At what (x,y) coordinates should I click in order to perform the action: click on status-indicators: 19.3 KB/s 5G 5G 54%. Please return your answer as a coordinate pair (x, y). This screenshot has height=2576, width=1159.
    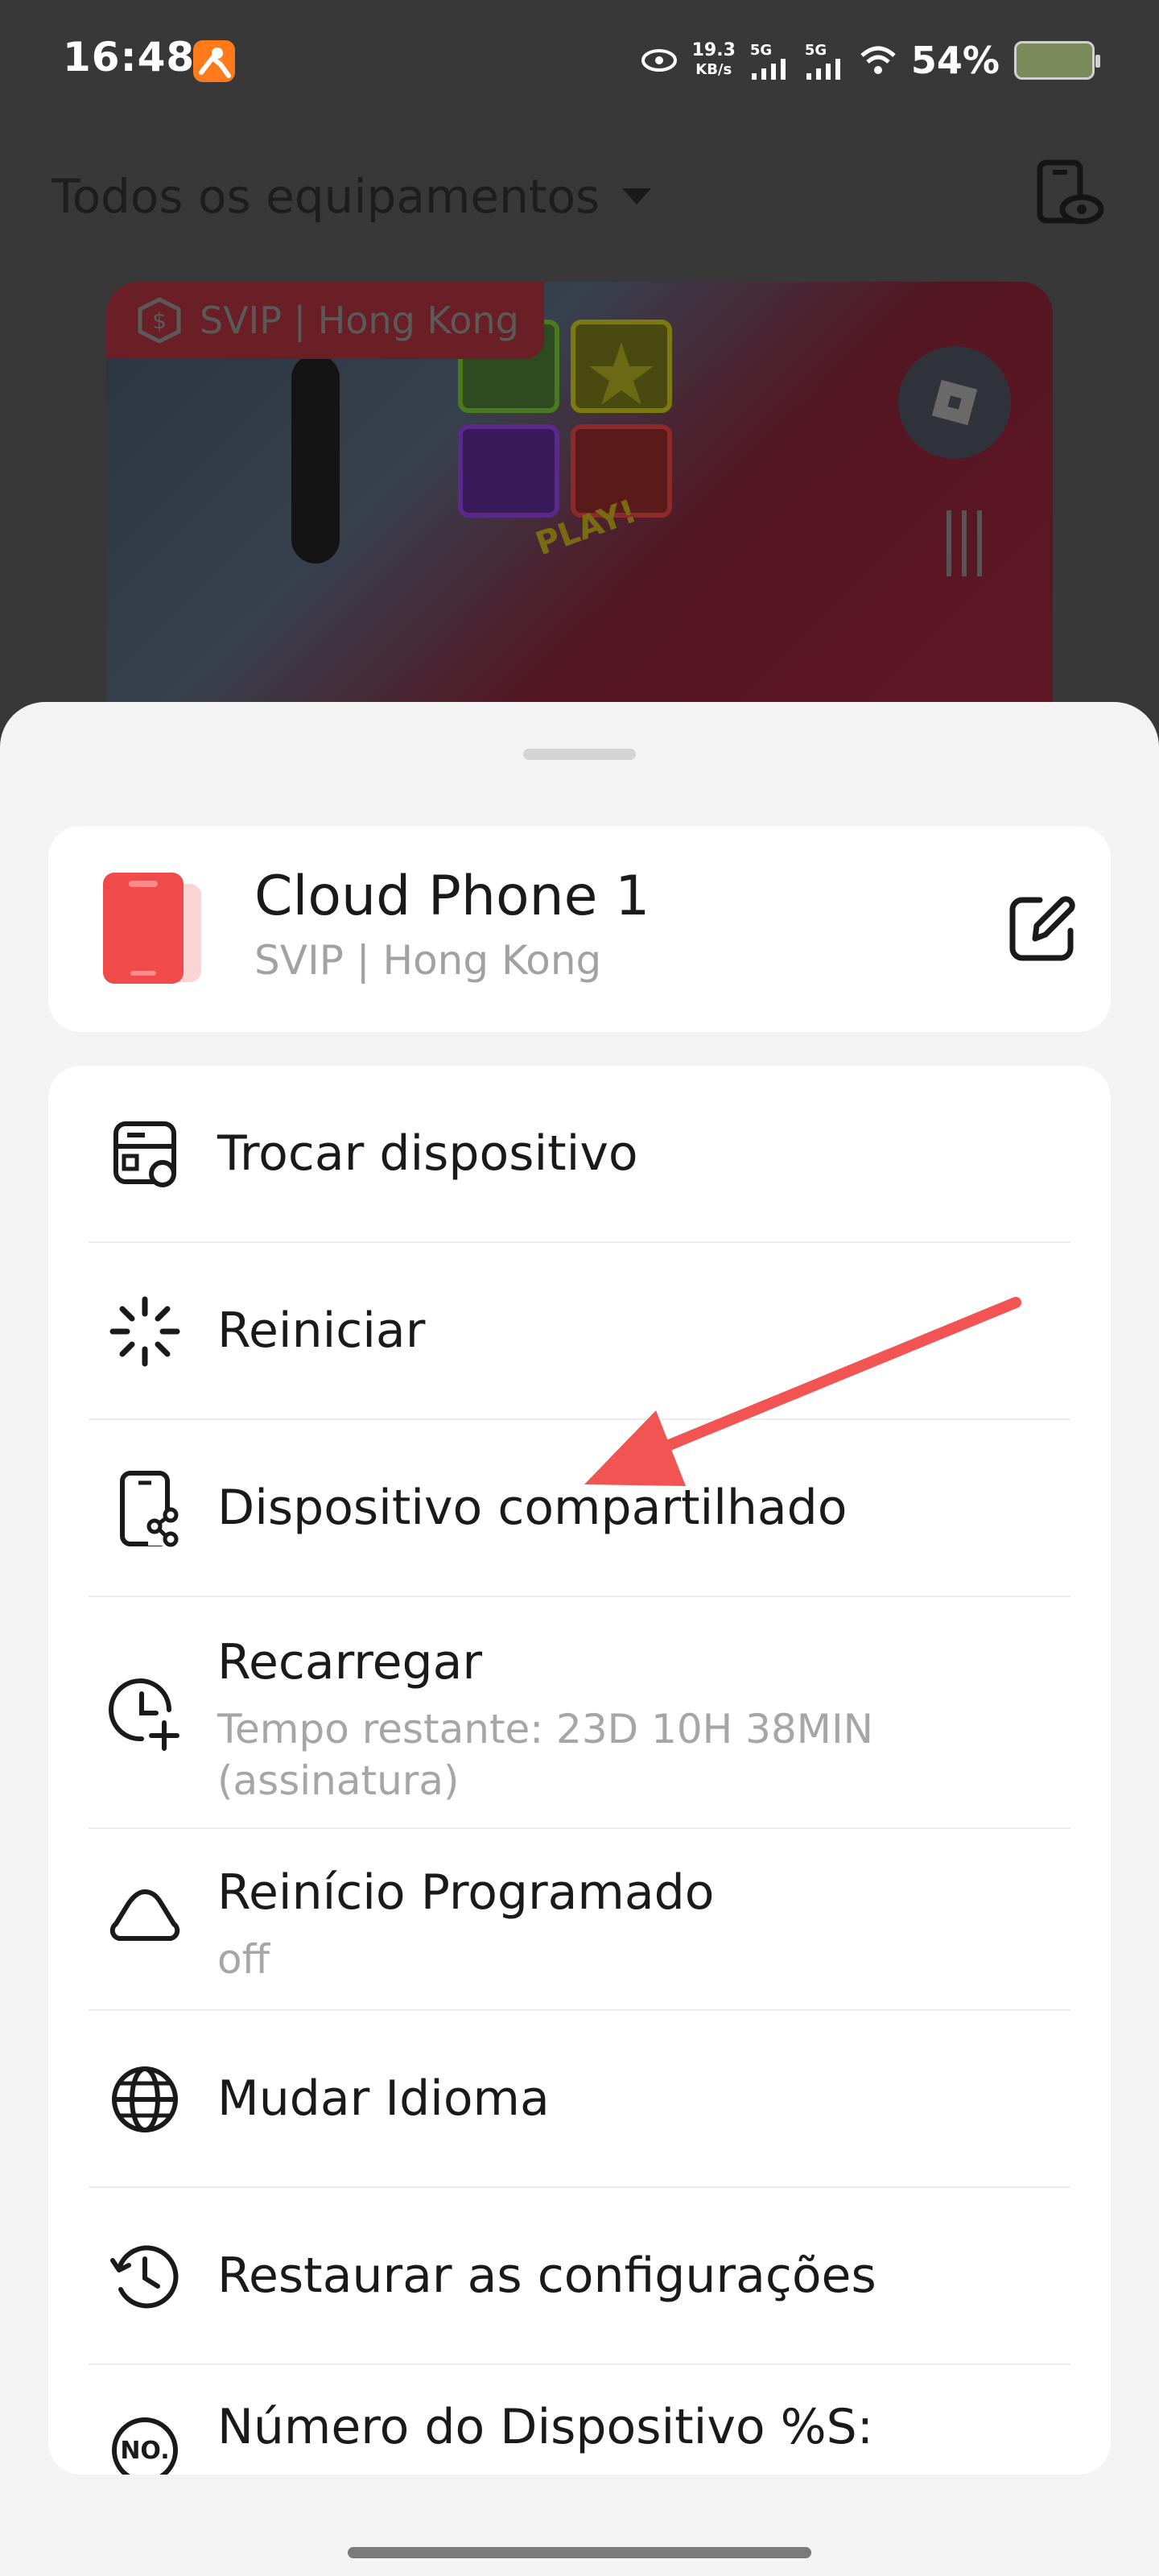
    Looking at the image, I should click on (870, 60).